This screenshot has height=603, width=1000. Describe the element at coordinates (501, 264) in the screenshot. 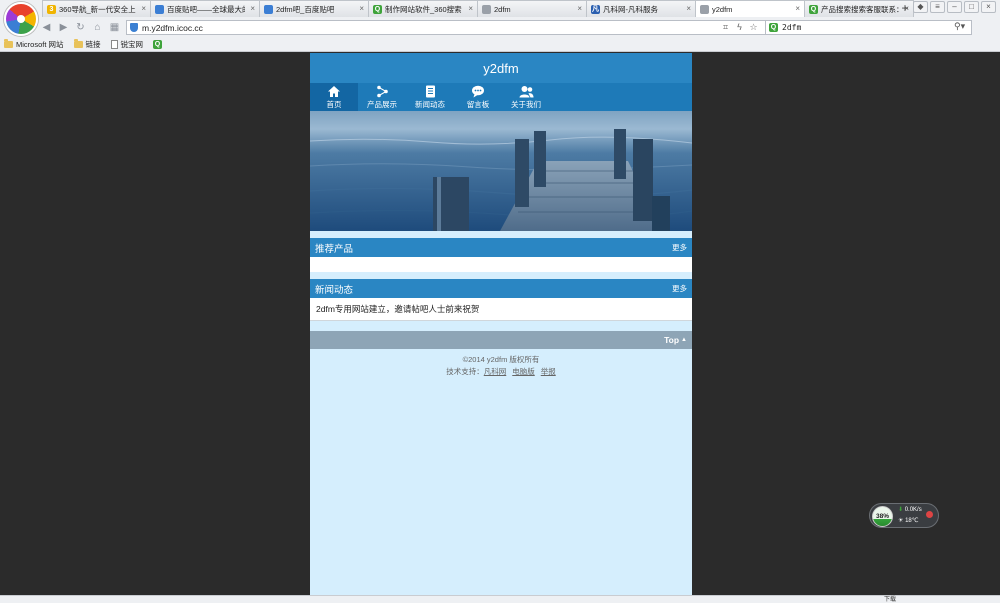

I see `products-list` at that location.